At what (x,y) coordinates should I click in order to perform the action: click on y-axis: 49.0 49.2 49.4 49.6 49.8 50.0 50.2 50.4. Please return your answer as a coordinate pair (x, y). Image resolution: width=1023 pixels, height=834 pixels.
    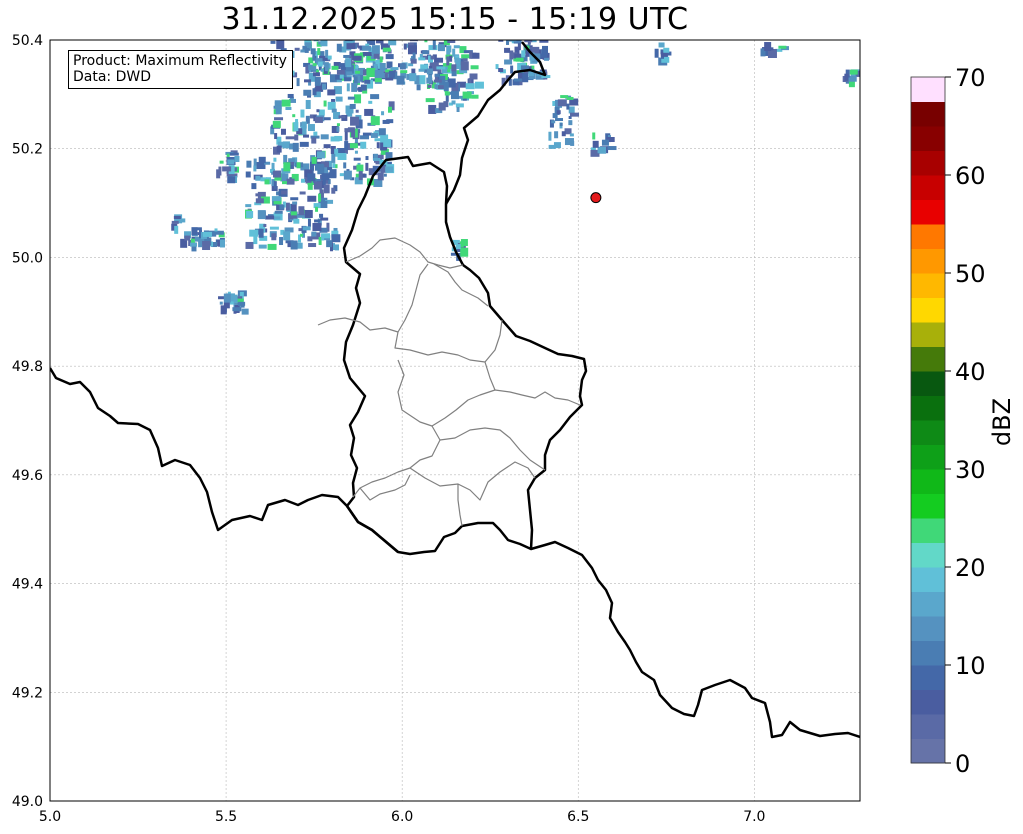
    Looking at the image, I should click on (27, 421).